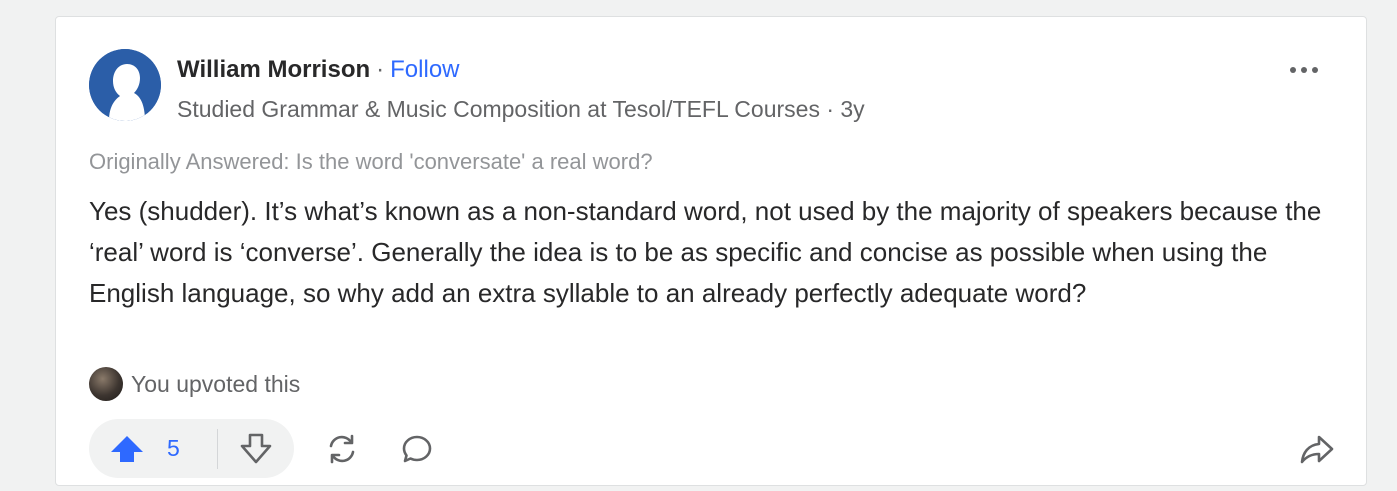 The image size is (1397, 491). Describe the element at coordinates (191, 448) in the screenshot. I see `vote-control: 5` at that location.